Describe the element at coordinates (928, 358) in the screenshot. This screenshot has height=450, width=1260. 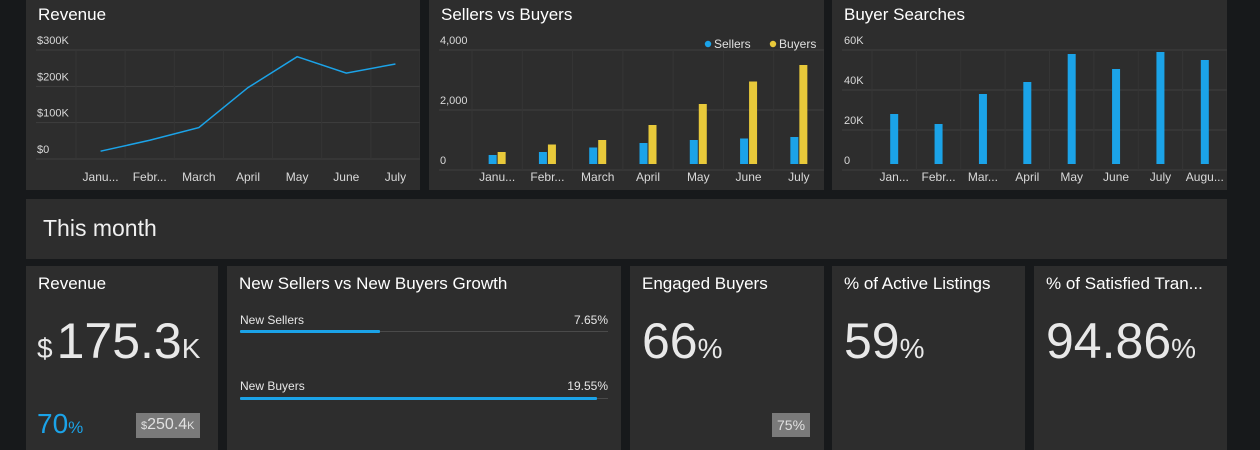
I see `active-listings-panel: % of Active Listings 59%` at that location.